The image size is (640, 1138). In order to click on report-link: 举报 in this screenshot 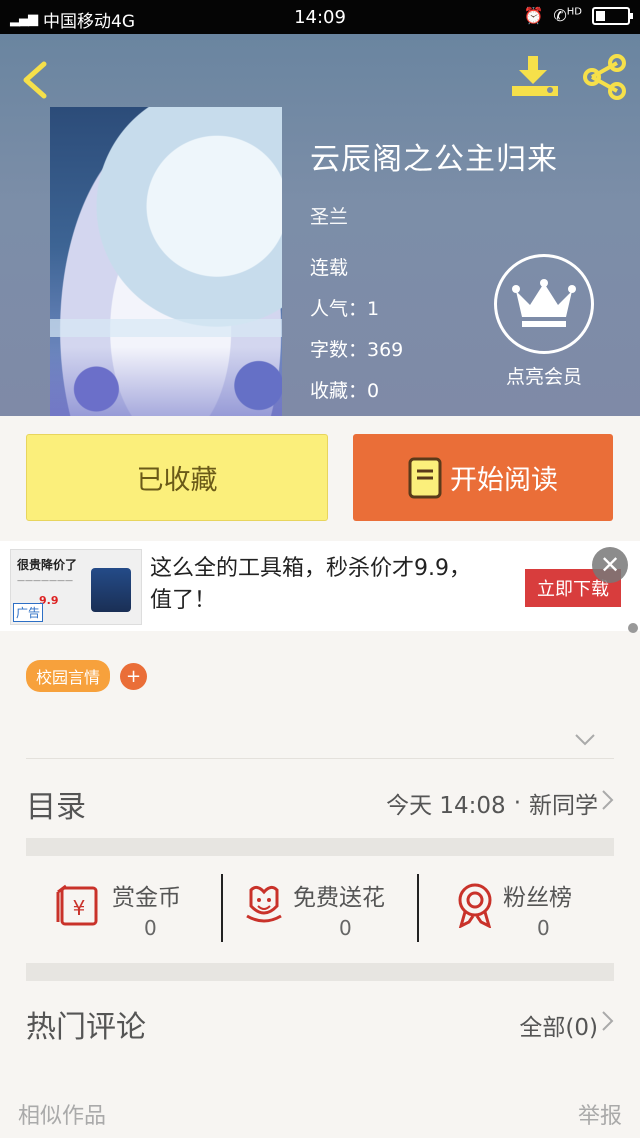, I will do `click(600, 1114)`.